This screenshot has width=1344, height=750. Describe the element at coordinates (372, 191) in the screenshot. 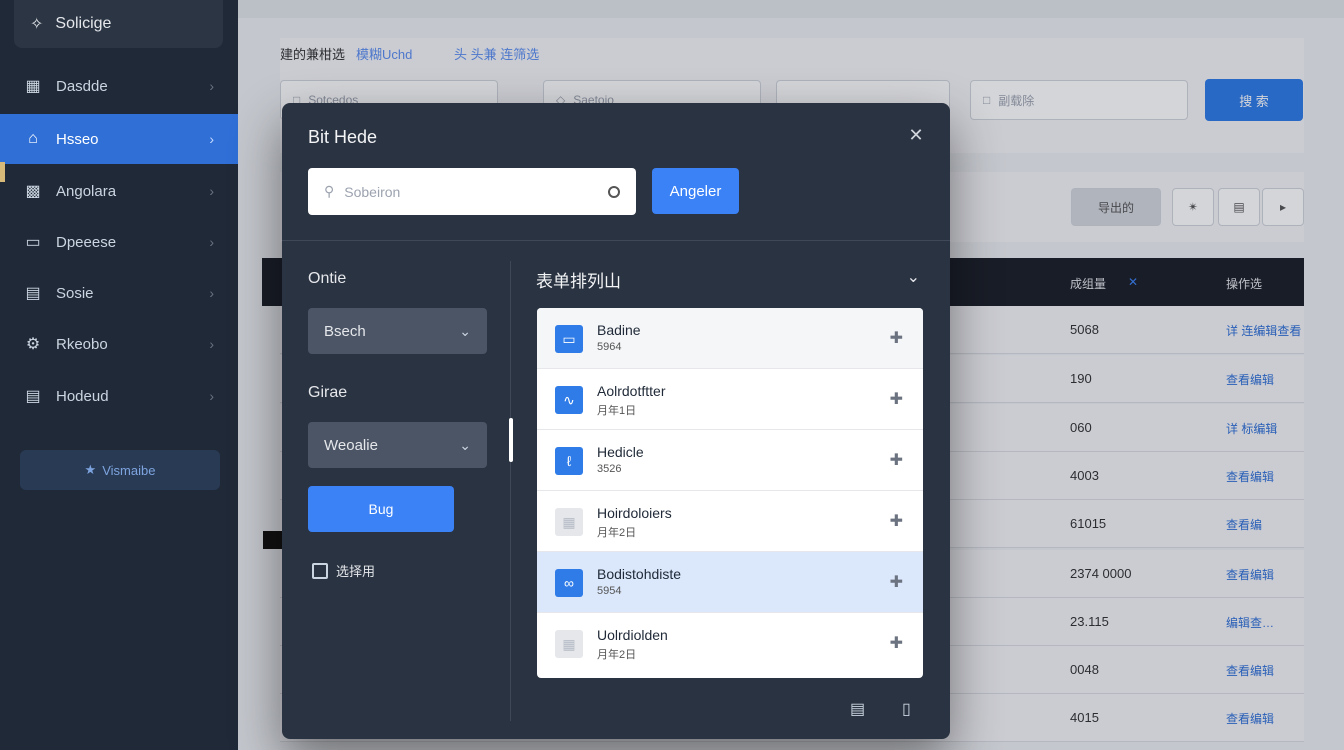

I see `search-placeholder: Sobeiron` at that location.